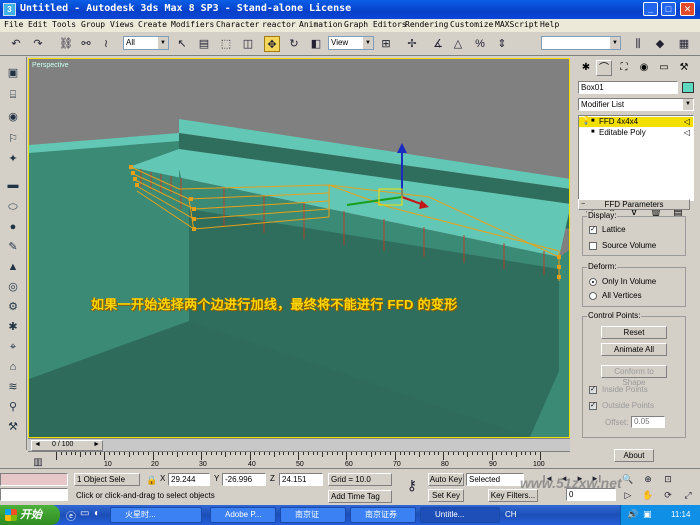  What do you see at coordinates (316, 44) in the screenshot?
I see `scale-icon: ◧` at bounding box center [316, 44].